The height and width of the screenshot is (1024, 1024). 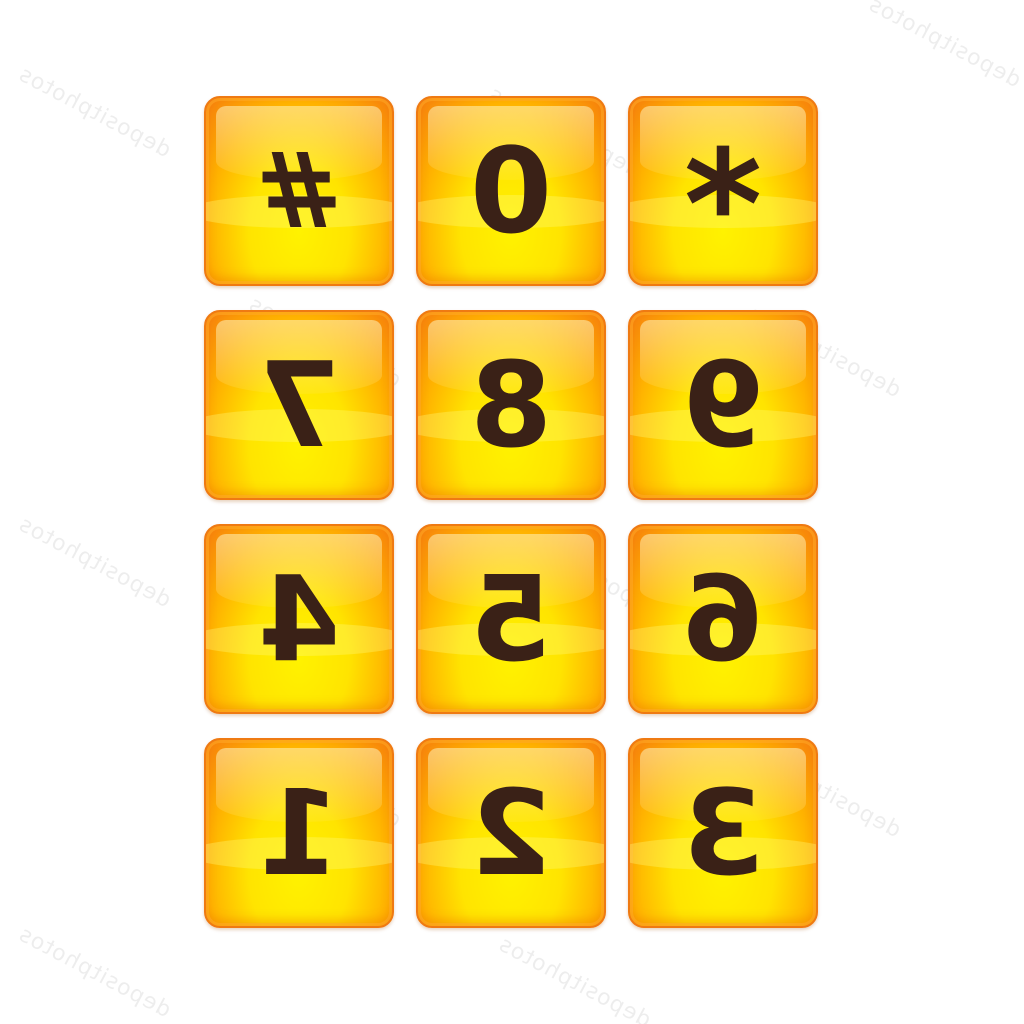 I want to click on key-5: 5, so click(x=511, y=619).